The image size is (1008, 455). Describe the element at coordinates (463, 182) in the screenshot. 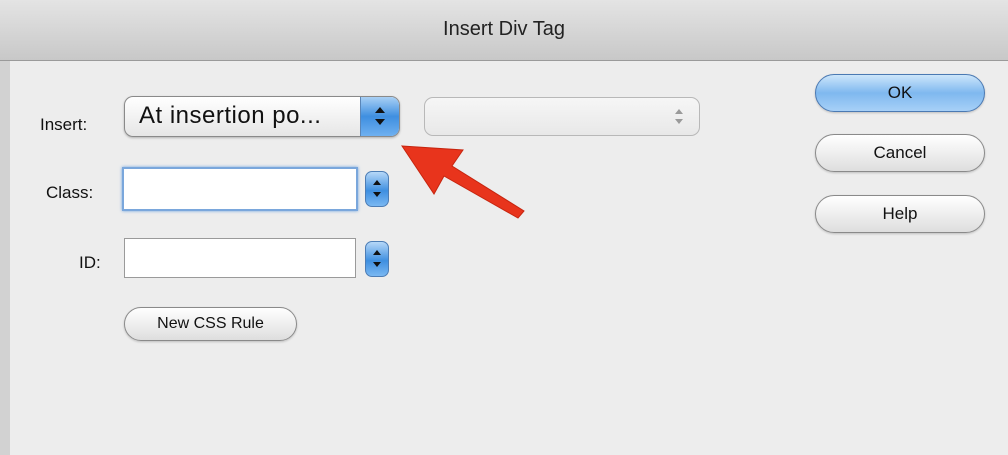

I see `red-arrow-icon` at that location.